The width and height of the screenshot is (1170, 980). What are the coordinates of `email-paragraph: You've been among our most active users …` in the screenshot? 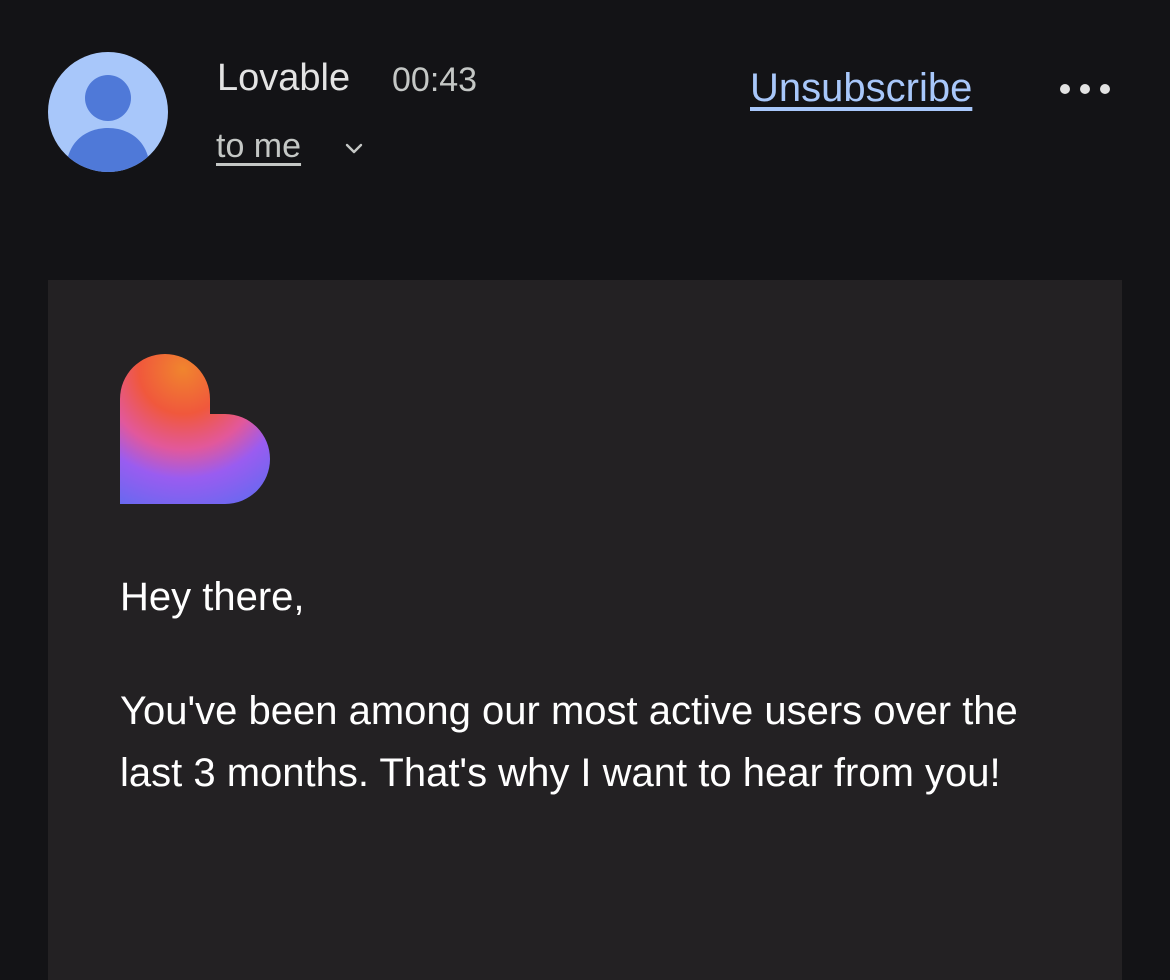 It's located at (569, 742).